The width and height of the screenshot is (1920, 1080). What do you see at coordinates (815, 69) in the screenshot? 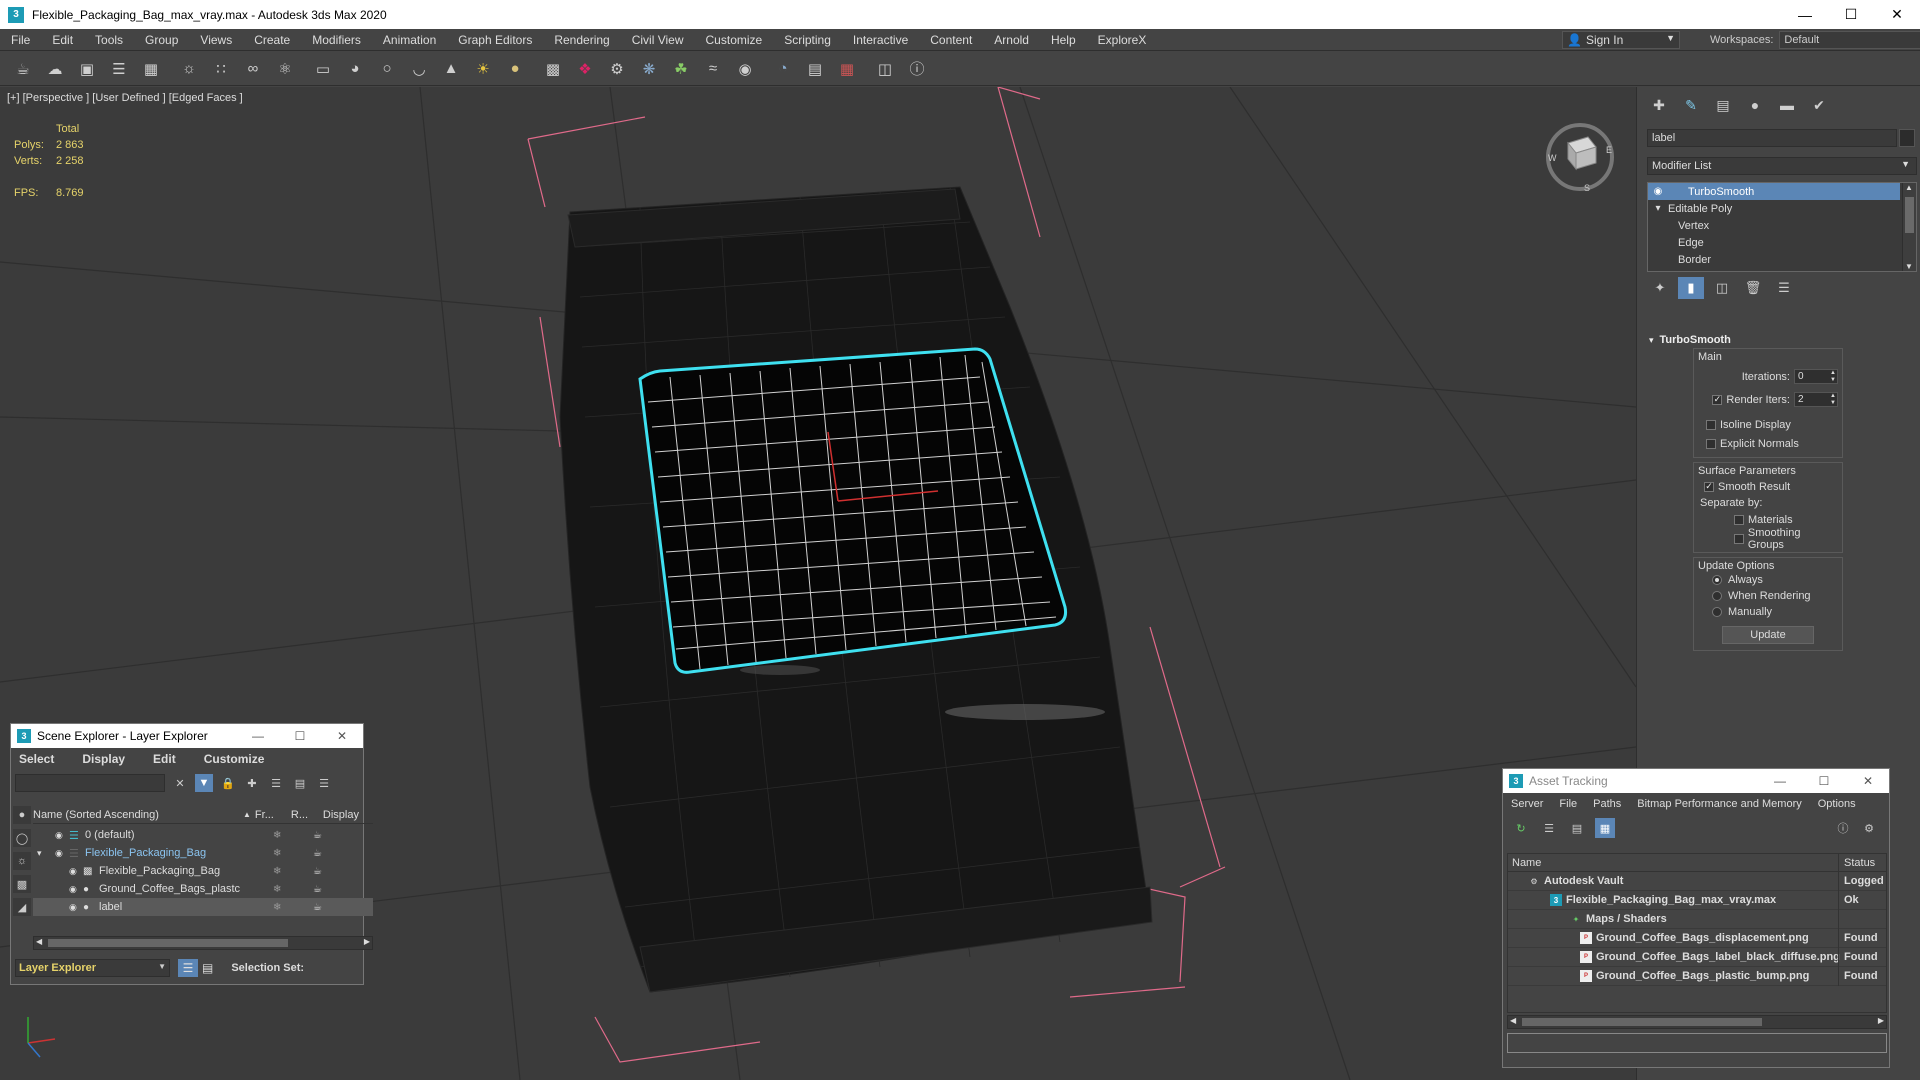
I see `image-icon: ▤` at bounding box center [815, 69].